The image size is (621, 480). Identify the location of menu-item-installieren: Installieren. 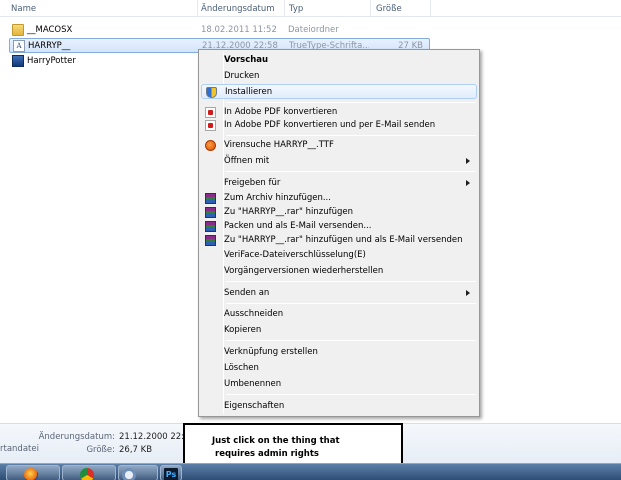
(339, 91).